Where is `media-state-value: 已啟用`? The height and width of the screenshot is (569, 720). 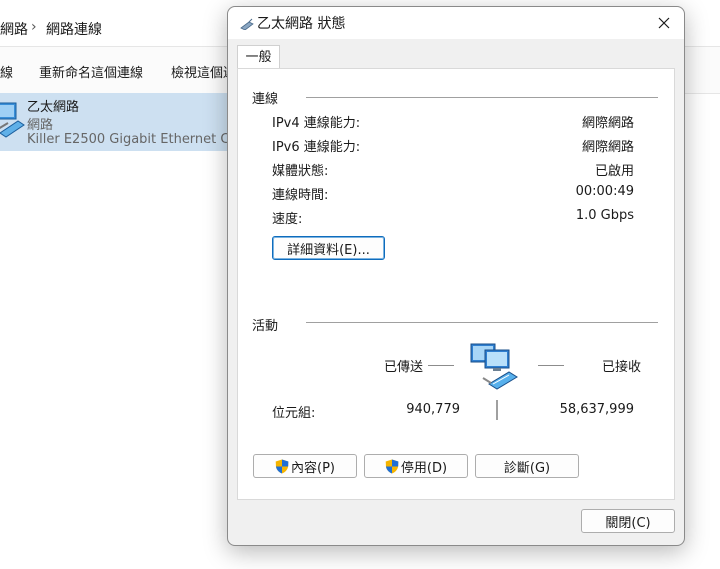
media-state-value: 已啟用 is located at coordinates (614, 171).